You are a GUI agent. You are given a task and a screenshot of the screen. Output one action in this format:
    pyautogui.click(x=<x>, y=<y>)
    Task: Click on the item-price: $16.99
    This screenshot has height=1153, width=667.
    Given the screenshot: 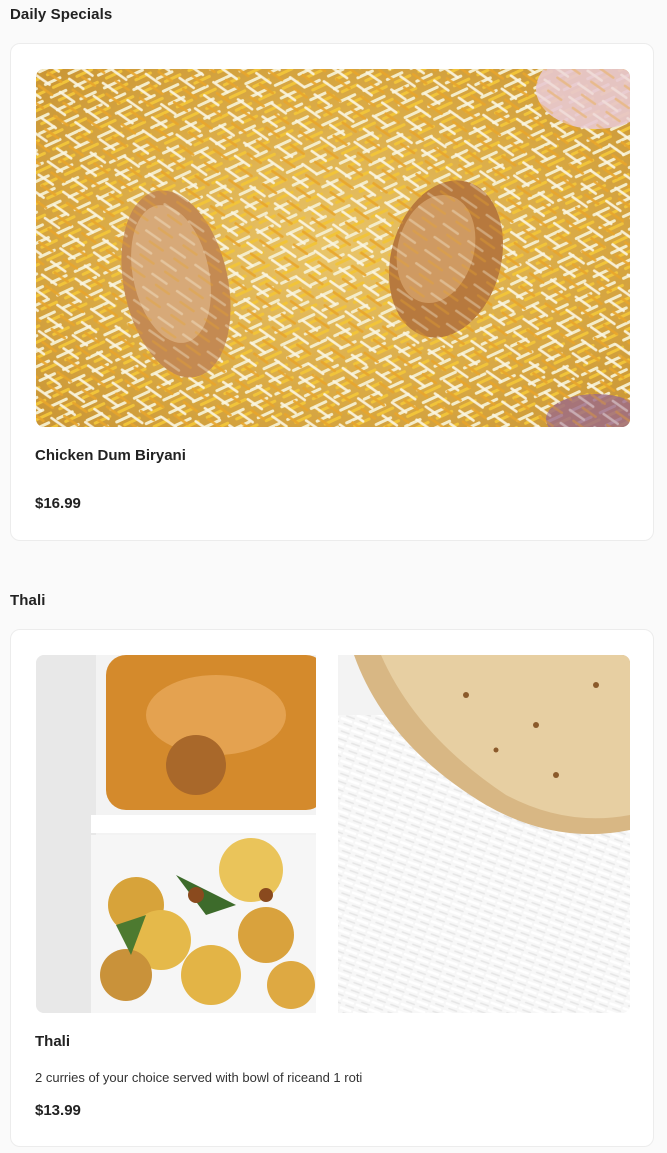 What is the action you would take?
    pyautogui.click(x=58, y=503)
    